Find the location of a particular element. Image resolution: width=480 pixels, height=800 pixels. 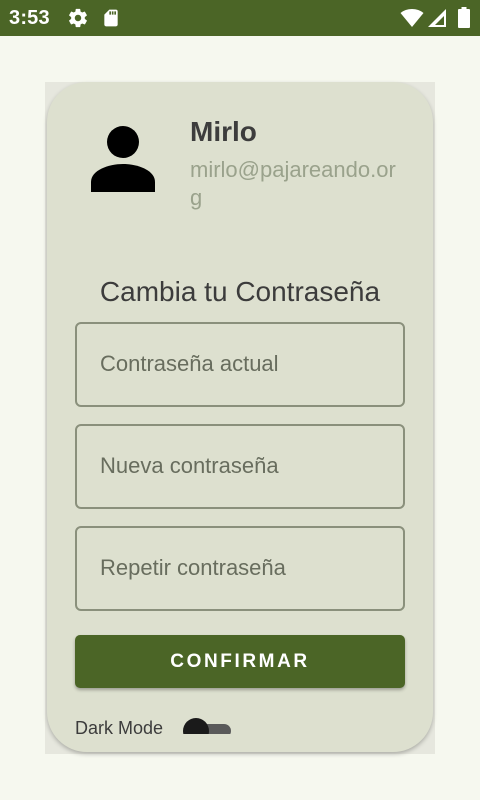

page-title: Cambia tu Contraseña is located at coordinates (240, 291).